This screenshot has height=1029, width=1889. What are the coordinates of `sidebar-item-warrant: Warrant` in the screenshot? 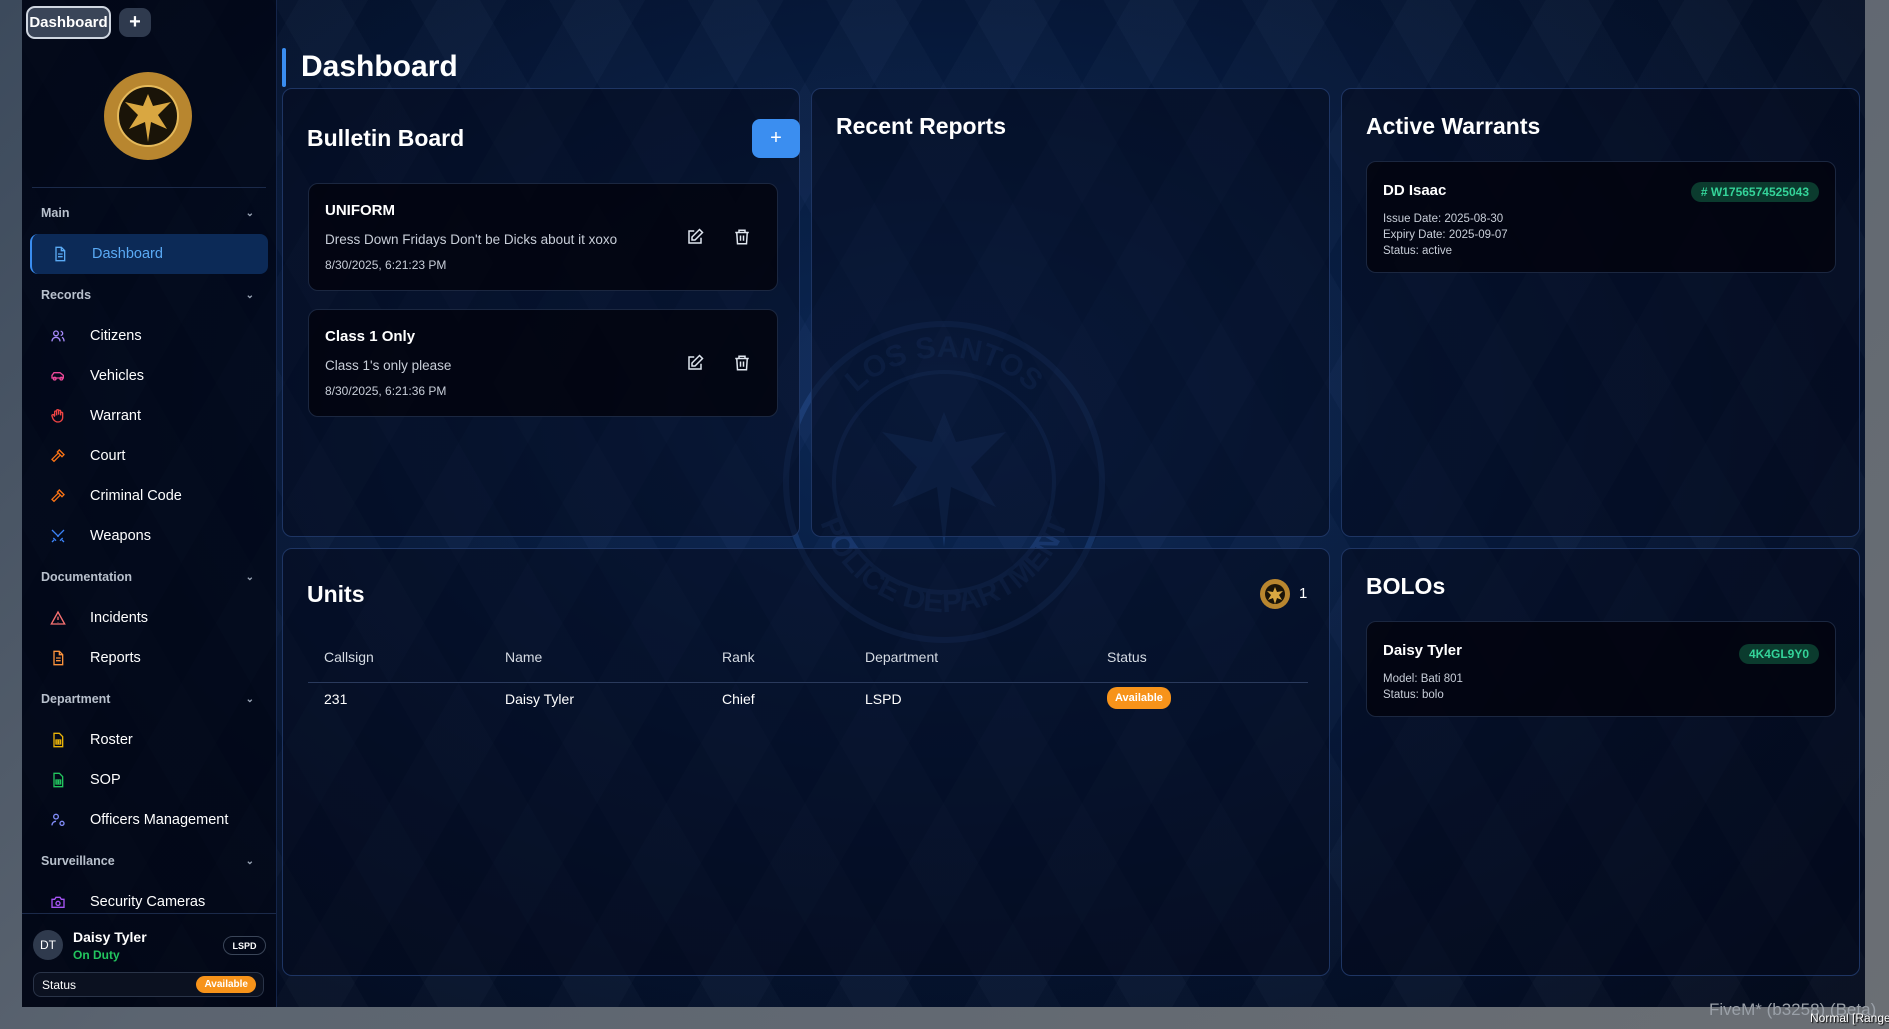 It's located at (149, 416).